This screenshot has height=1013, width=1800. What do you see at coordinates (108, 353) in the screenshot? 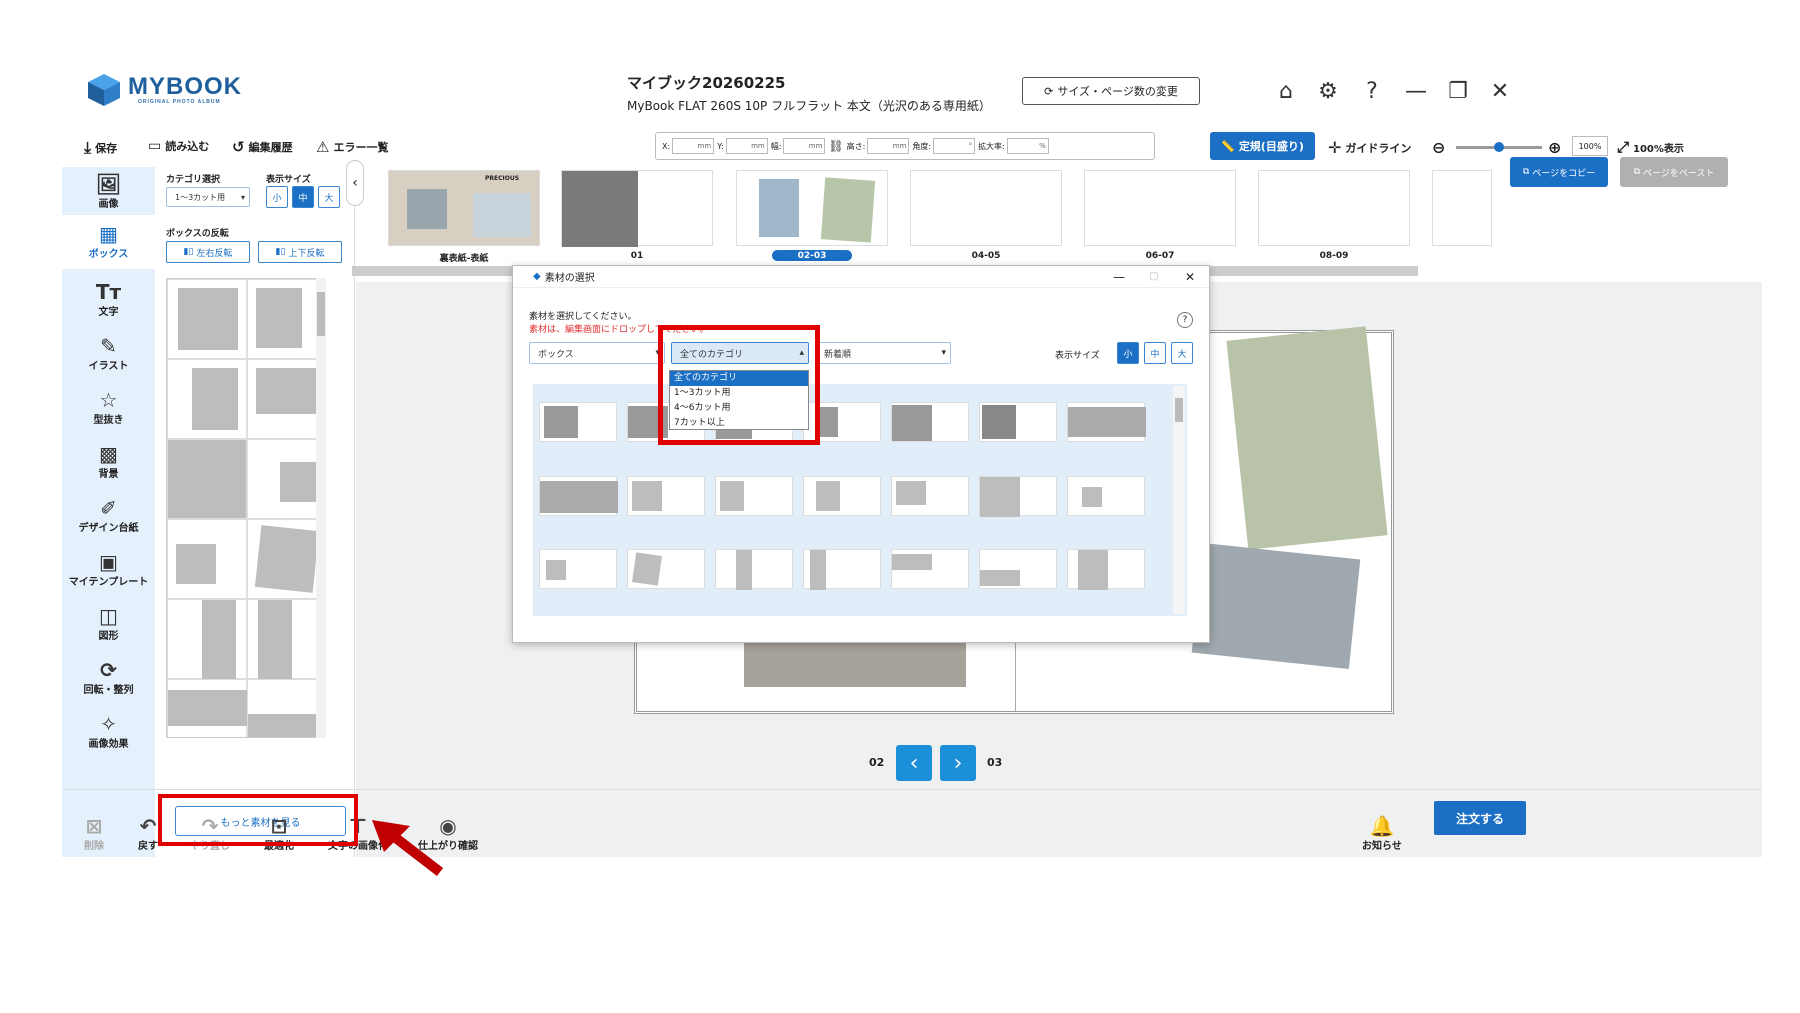
I see `nav-illust: ✎ イラスト` at bounding box center [108, 353].